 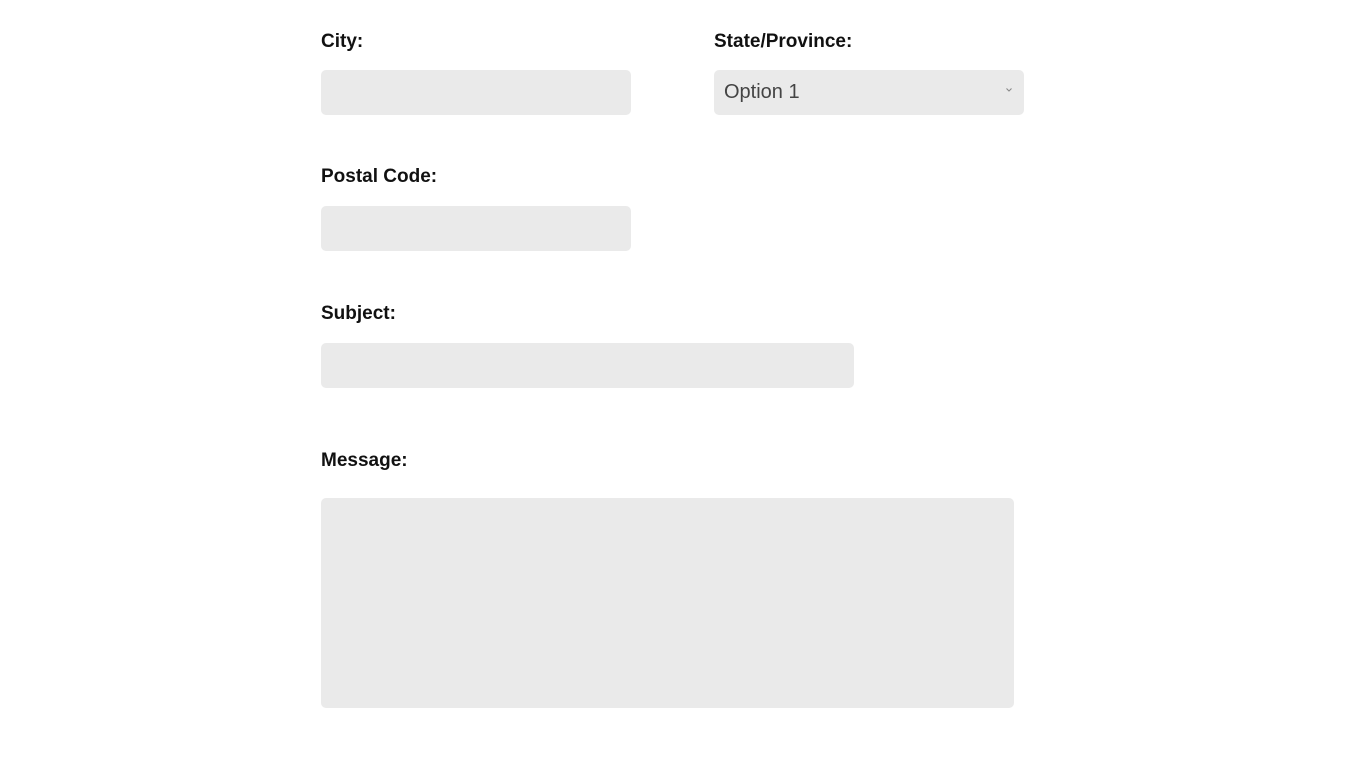 What do you see at coordinates (358, 313) in the screenshot?
I see `subject-label: Subject:` at bounding box center [358, 313].